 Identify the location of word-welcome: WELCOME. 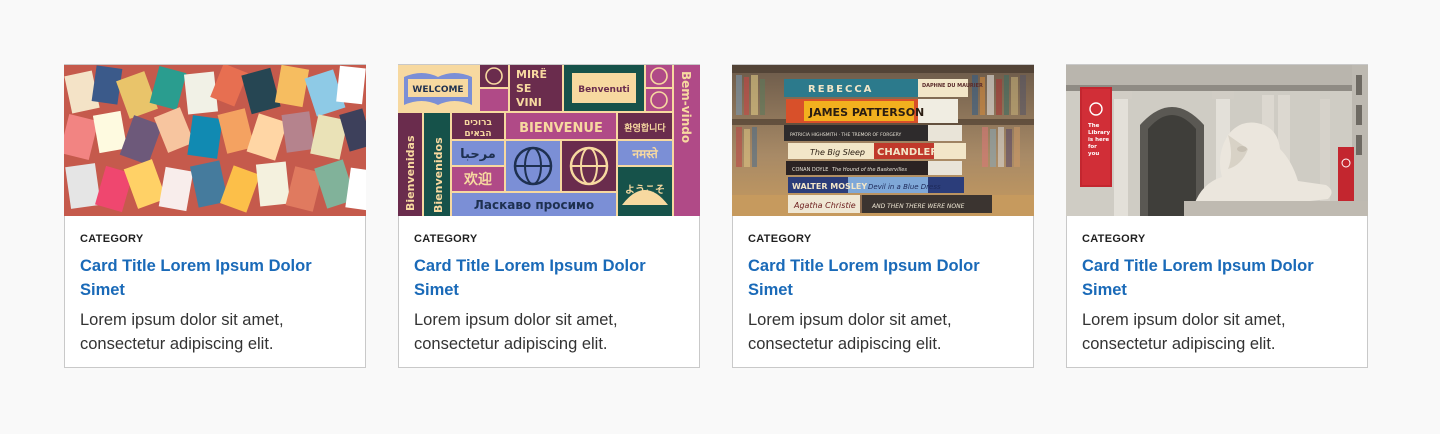
(437, 90).